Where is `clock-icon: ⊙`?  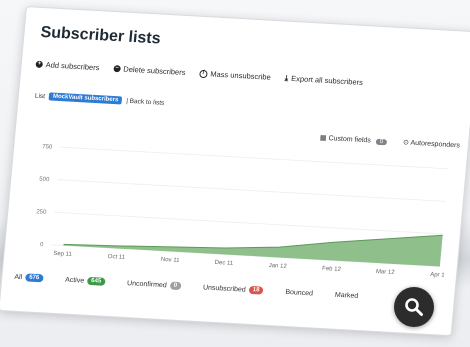 clock-icon: ⊙ is located at coordinates (406, 143).